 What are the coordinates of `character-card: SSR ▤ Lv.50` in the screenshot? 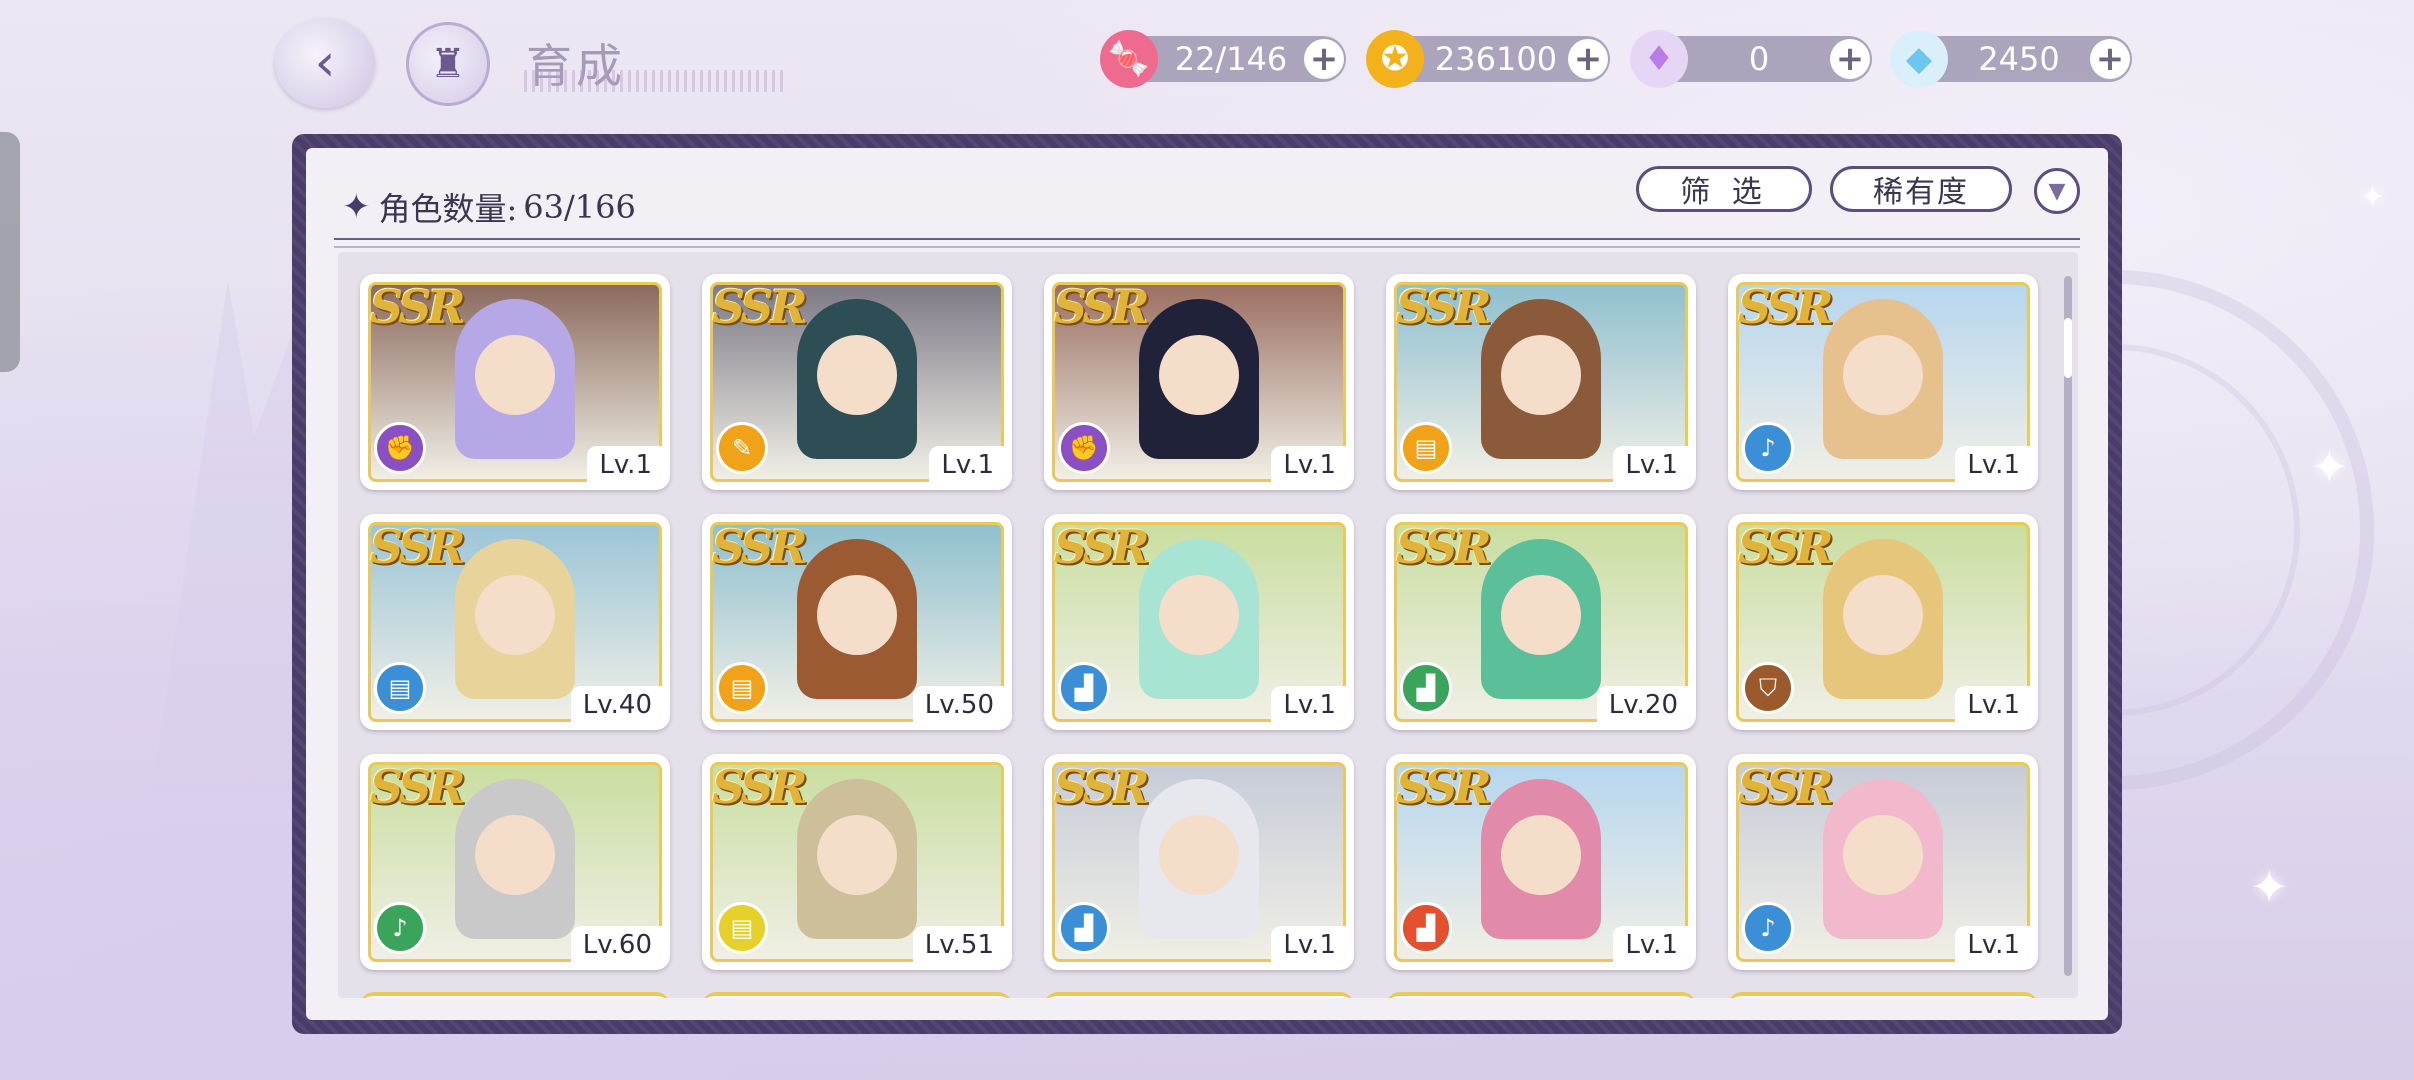 It's located at (857, 622).